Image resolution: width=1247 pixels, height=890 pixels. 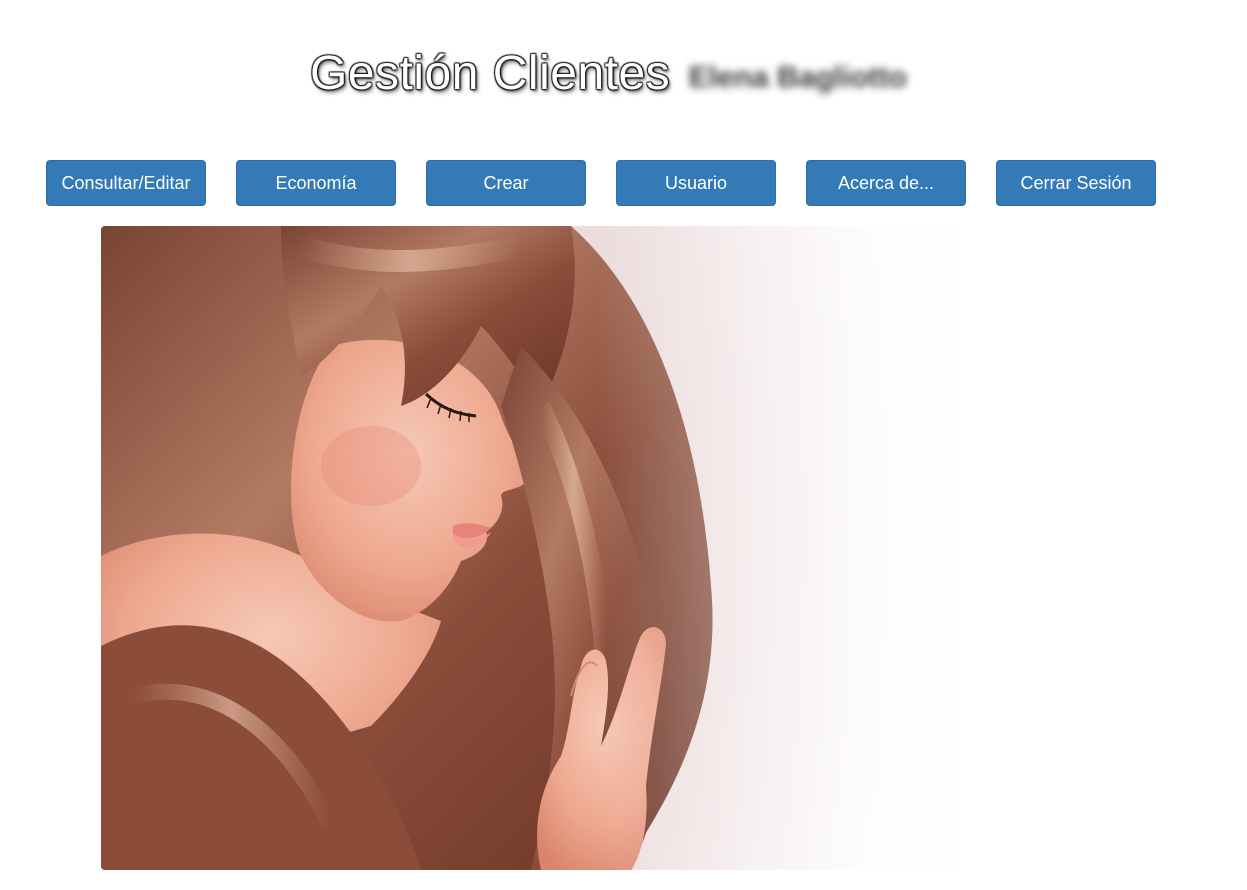 What do you see at coordinates (1076, 183) in the screenshot?
I see `cerrar-sesion-button: Cerrar Sesión` at bounding box center [1076, 183].